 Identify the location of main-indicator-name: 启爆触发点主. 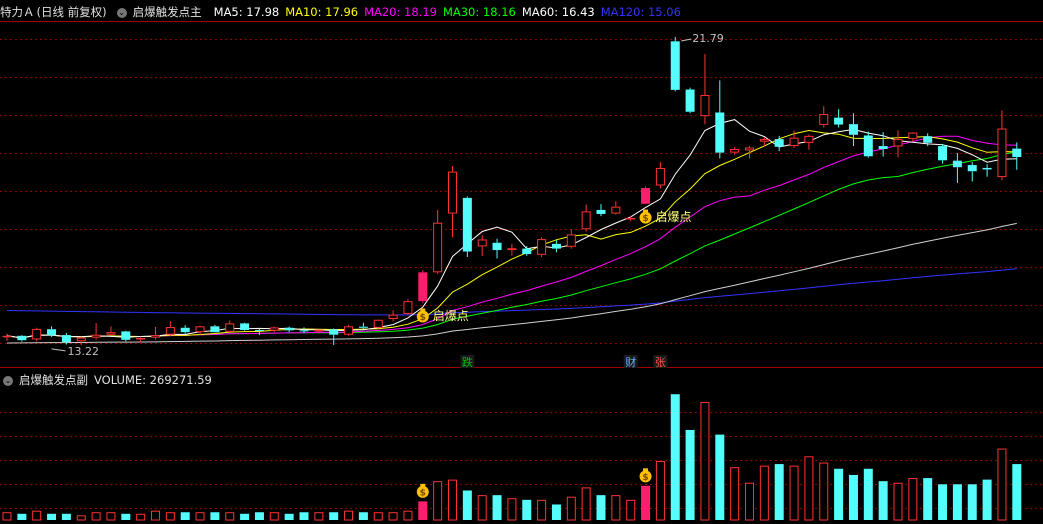
(167, 12).